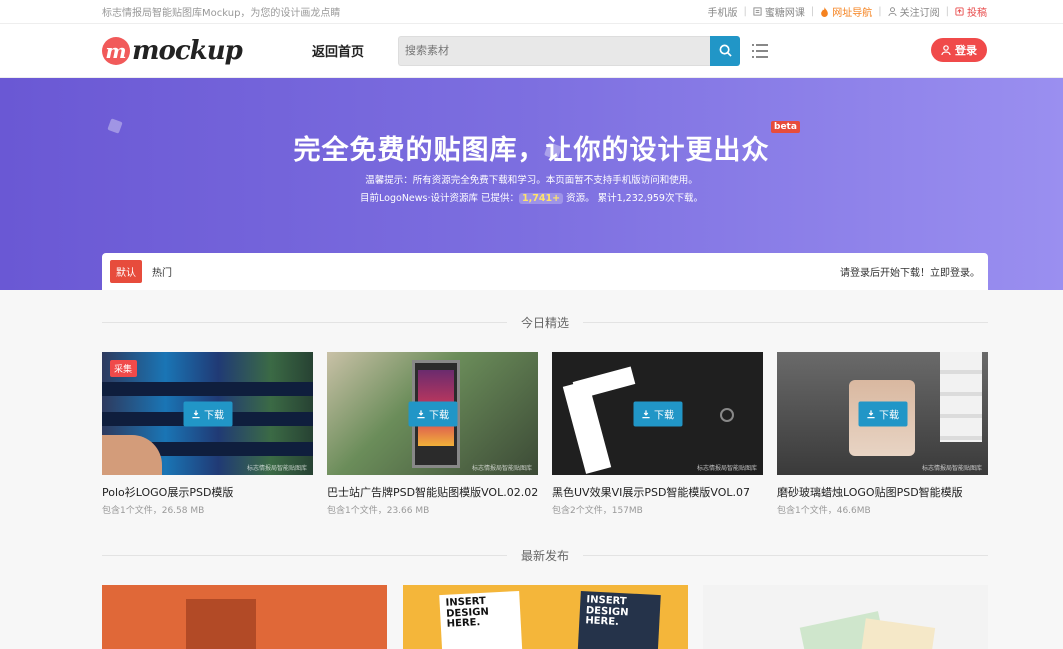  I want to click on beta-badge: beta, so click(785, 127).